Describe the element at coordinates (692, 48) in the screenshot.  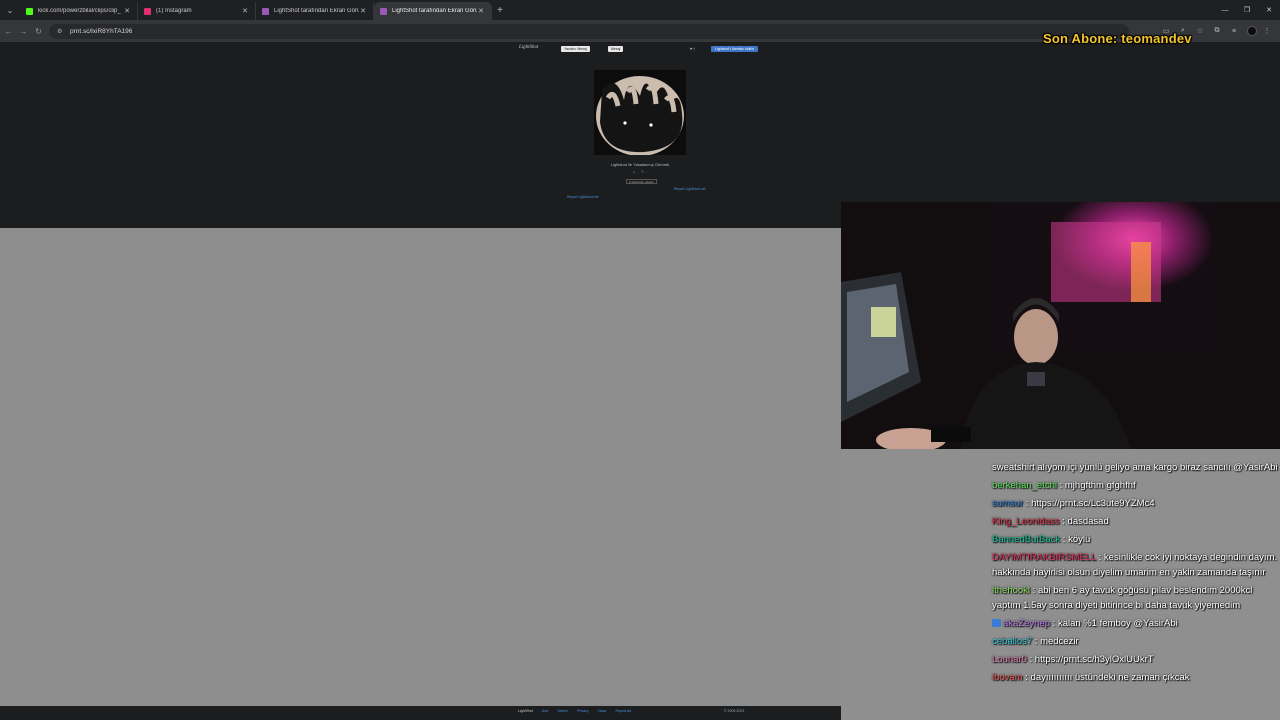
I see `social-icons: ♥ f` at that location.